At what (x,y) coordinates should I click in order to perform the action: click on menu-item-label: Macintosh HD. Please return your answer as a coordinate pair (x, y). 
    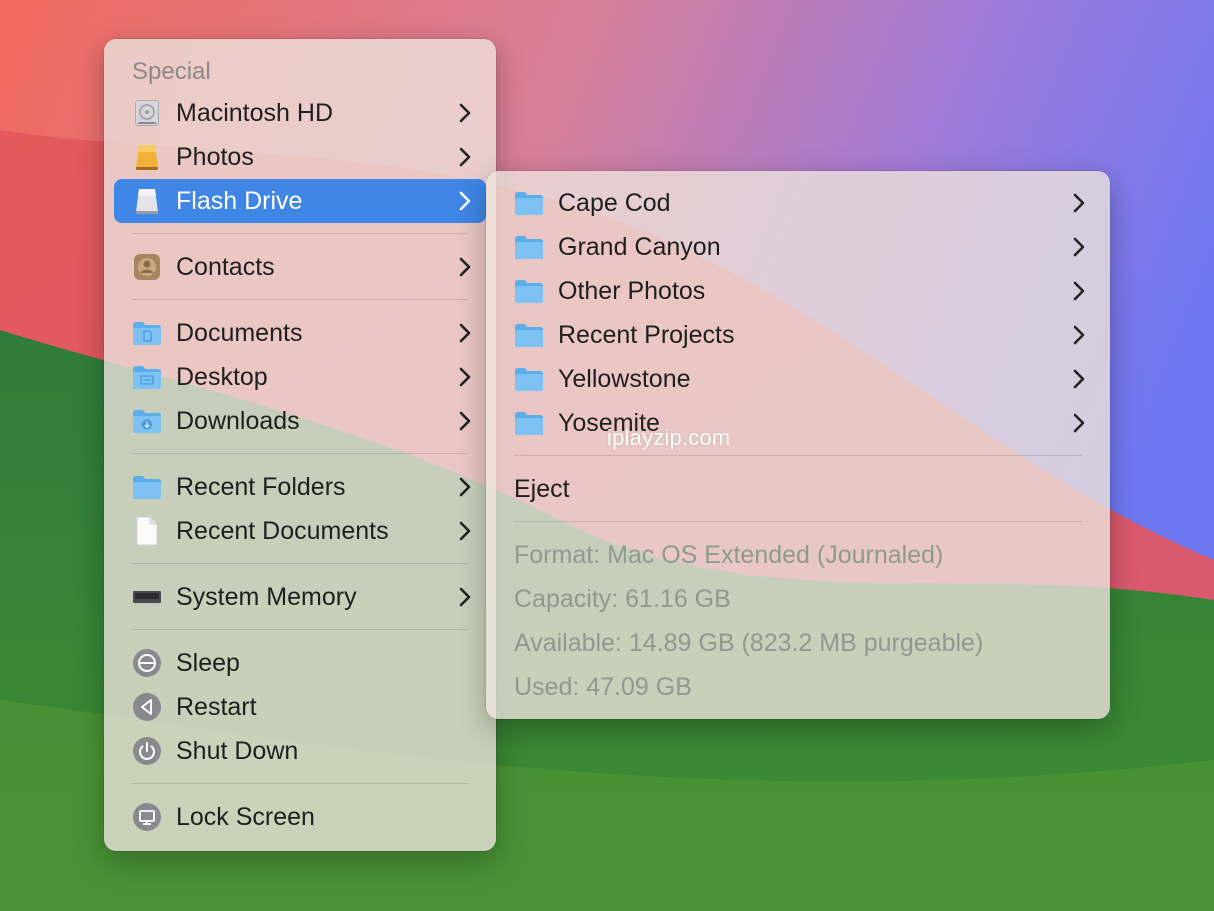
    Looking at the image, I should click on (254, 112).